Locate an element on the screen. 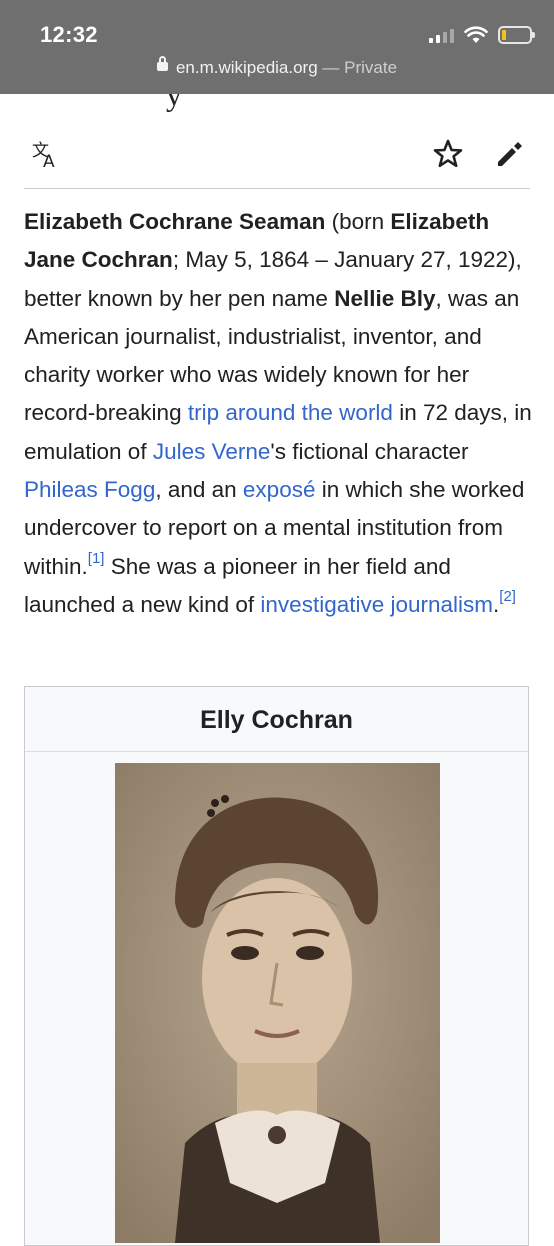 Image resolution: width=554 pixels, height=1246 pixels. url-bar: en.m.wikipedia.org — Private is located at coordinates (277, 67).